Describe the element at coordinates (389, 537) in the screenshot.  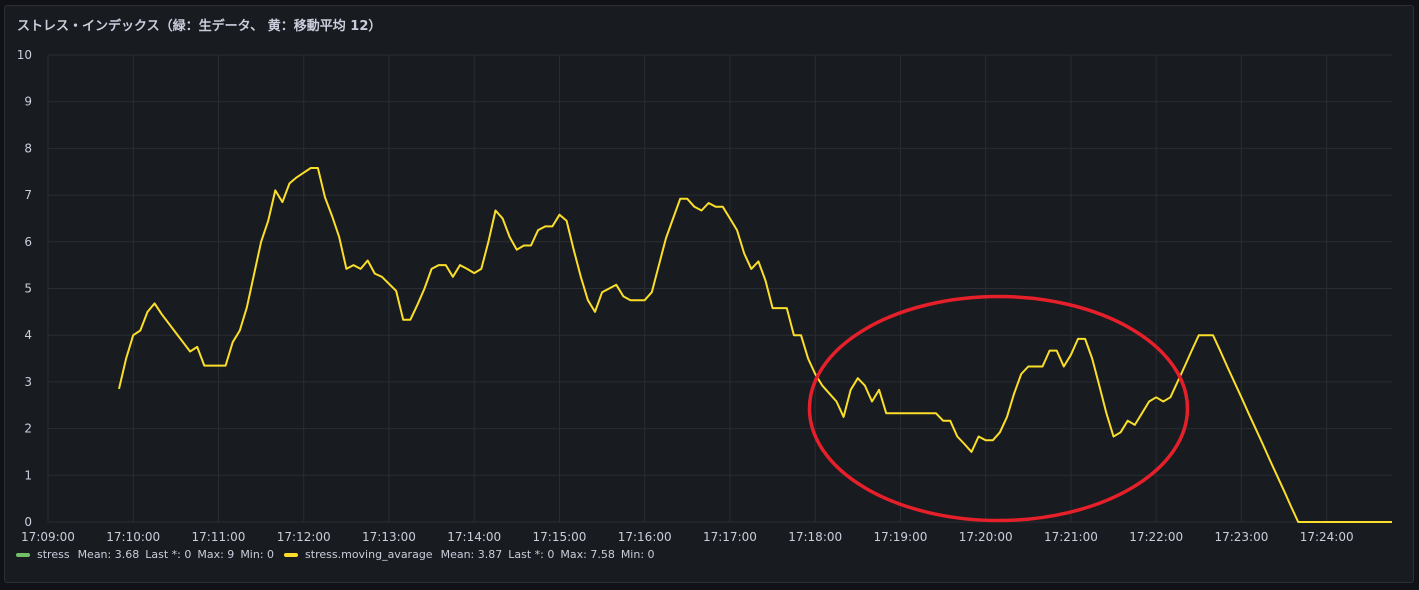
I see `x-tick-label: 17:13:00` at that location.